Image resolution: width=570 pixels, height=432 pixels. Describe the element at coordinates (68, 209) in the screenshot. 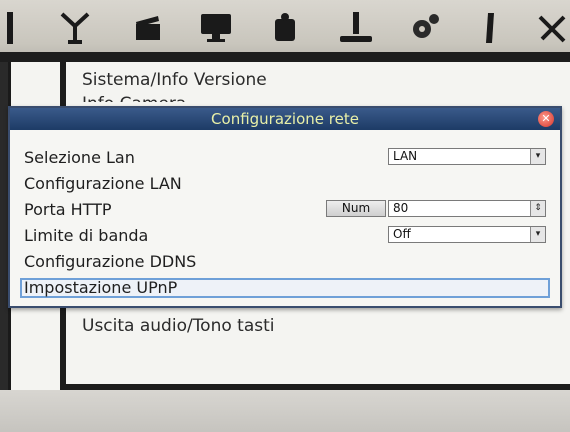

I see `http-port-label: Porta HTTP` at that location.